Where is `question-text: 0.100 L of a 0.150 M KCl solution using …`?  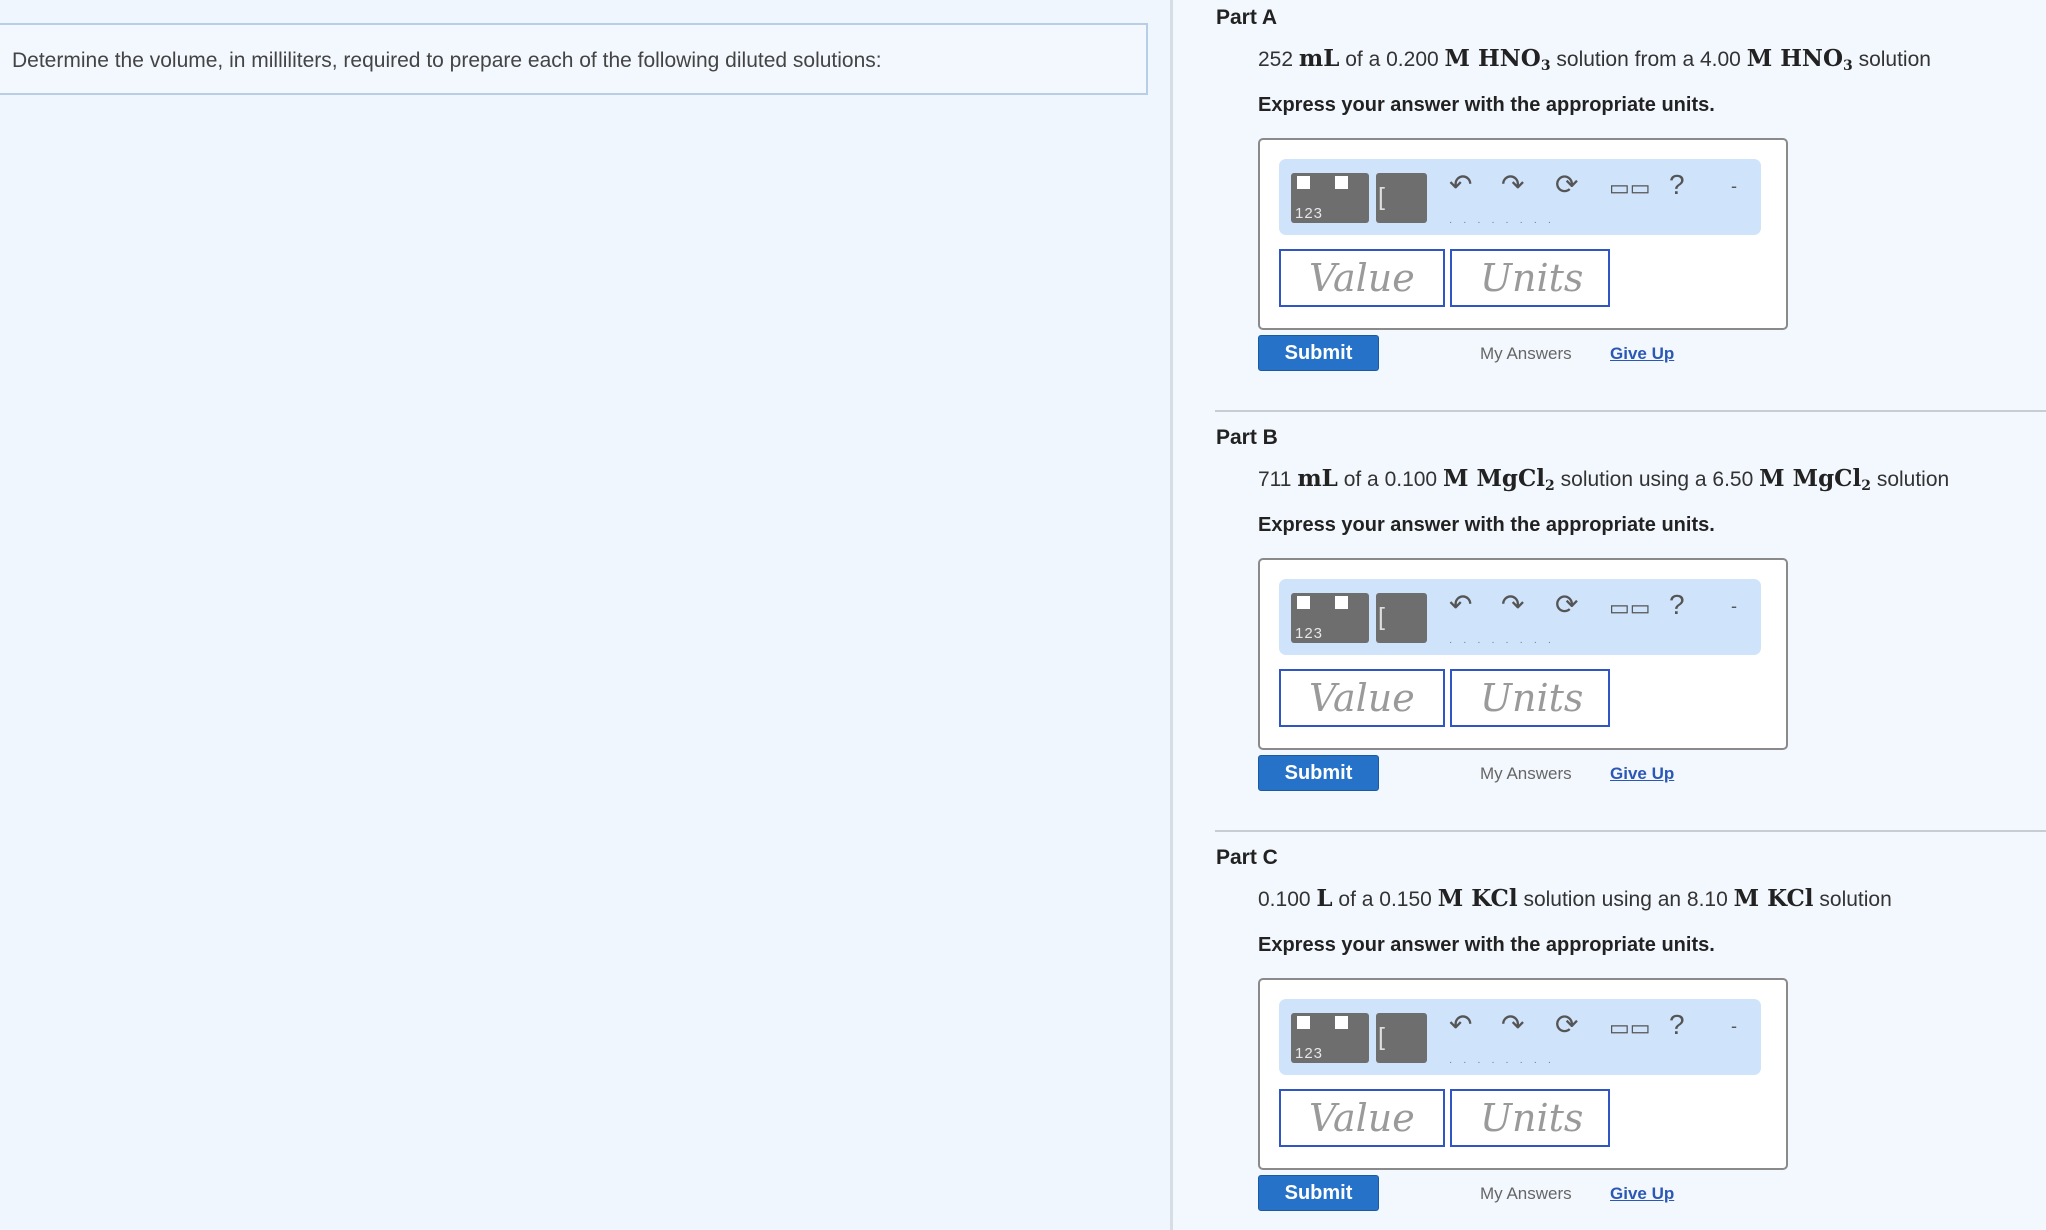
question-text: 0.100 L of a 0.150 M KCl solution using … is located at coordinates (1575, 898).